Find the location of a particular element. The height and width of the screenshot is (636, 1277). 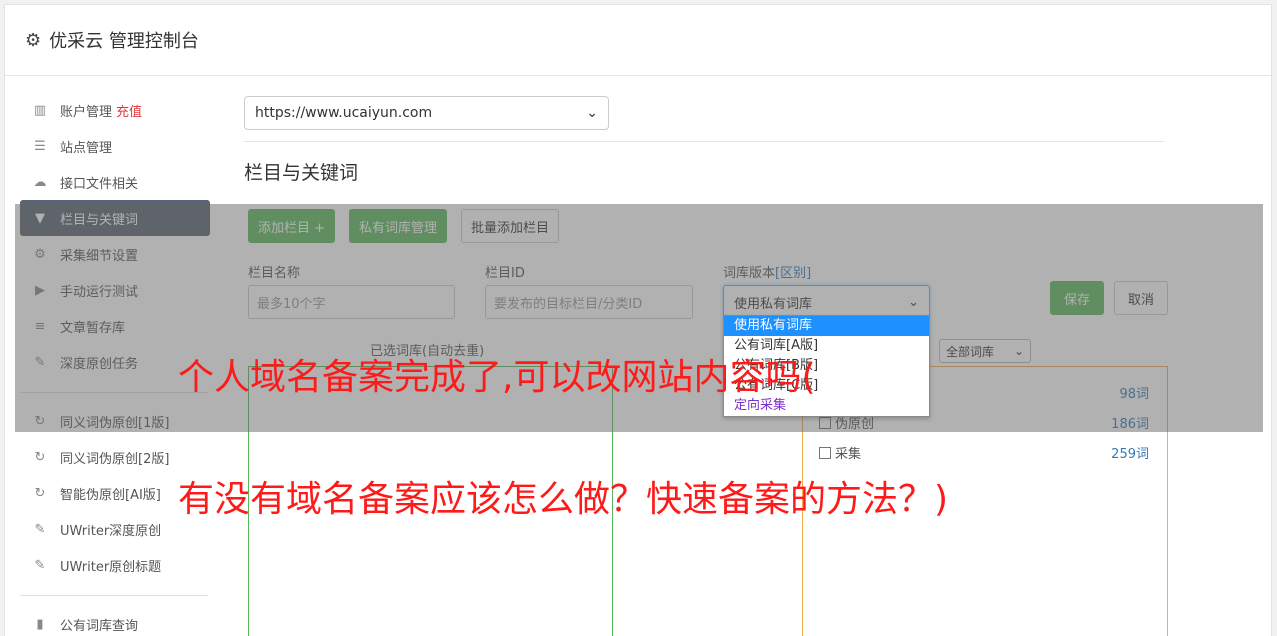

sidebar-item-collect-settings: ⚙ 采集细节设置 is located at coordinates (115, 254).